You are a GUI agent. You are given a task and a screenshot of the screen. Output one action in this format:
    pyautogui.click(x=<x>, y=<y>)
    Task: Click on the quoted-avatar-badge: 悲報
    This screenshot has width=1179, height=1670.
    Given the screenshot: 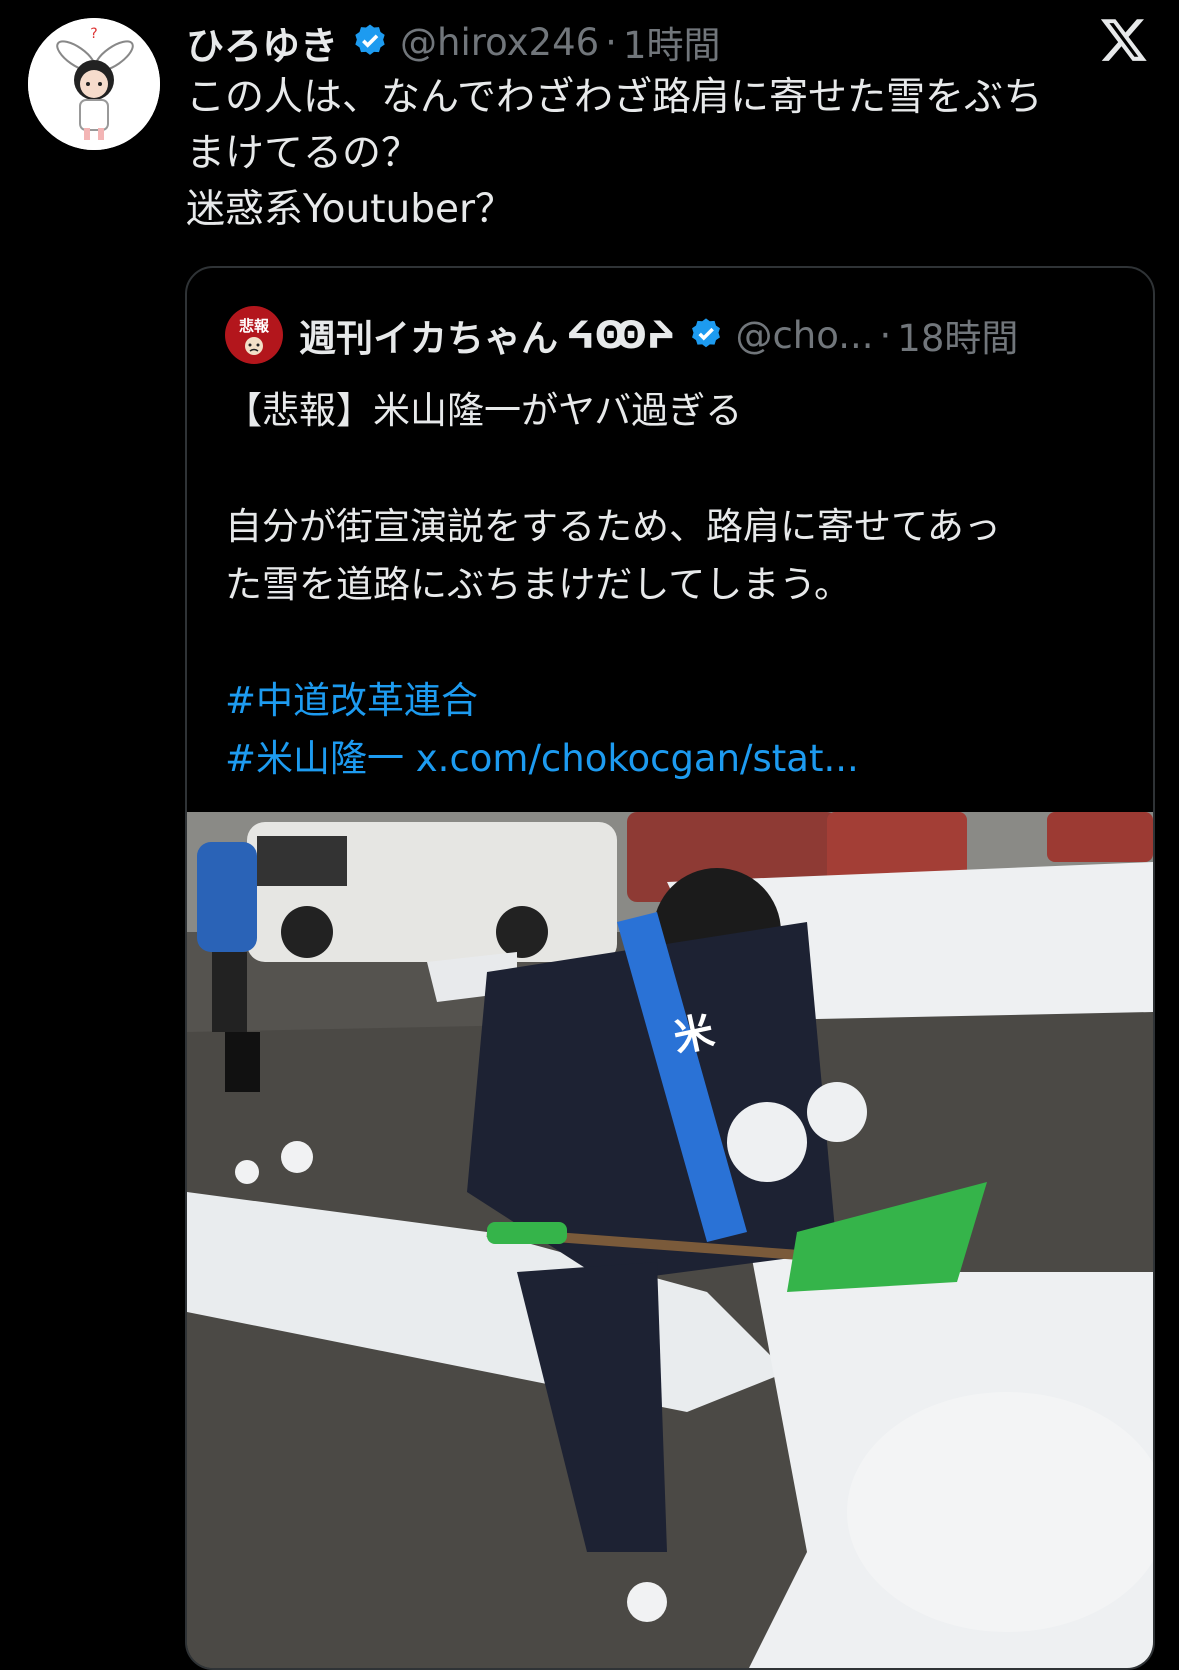 What is the action you would take?
    pyautogui.click(x=253, y=326)
    